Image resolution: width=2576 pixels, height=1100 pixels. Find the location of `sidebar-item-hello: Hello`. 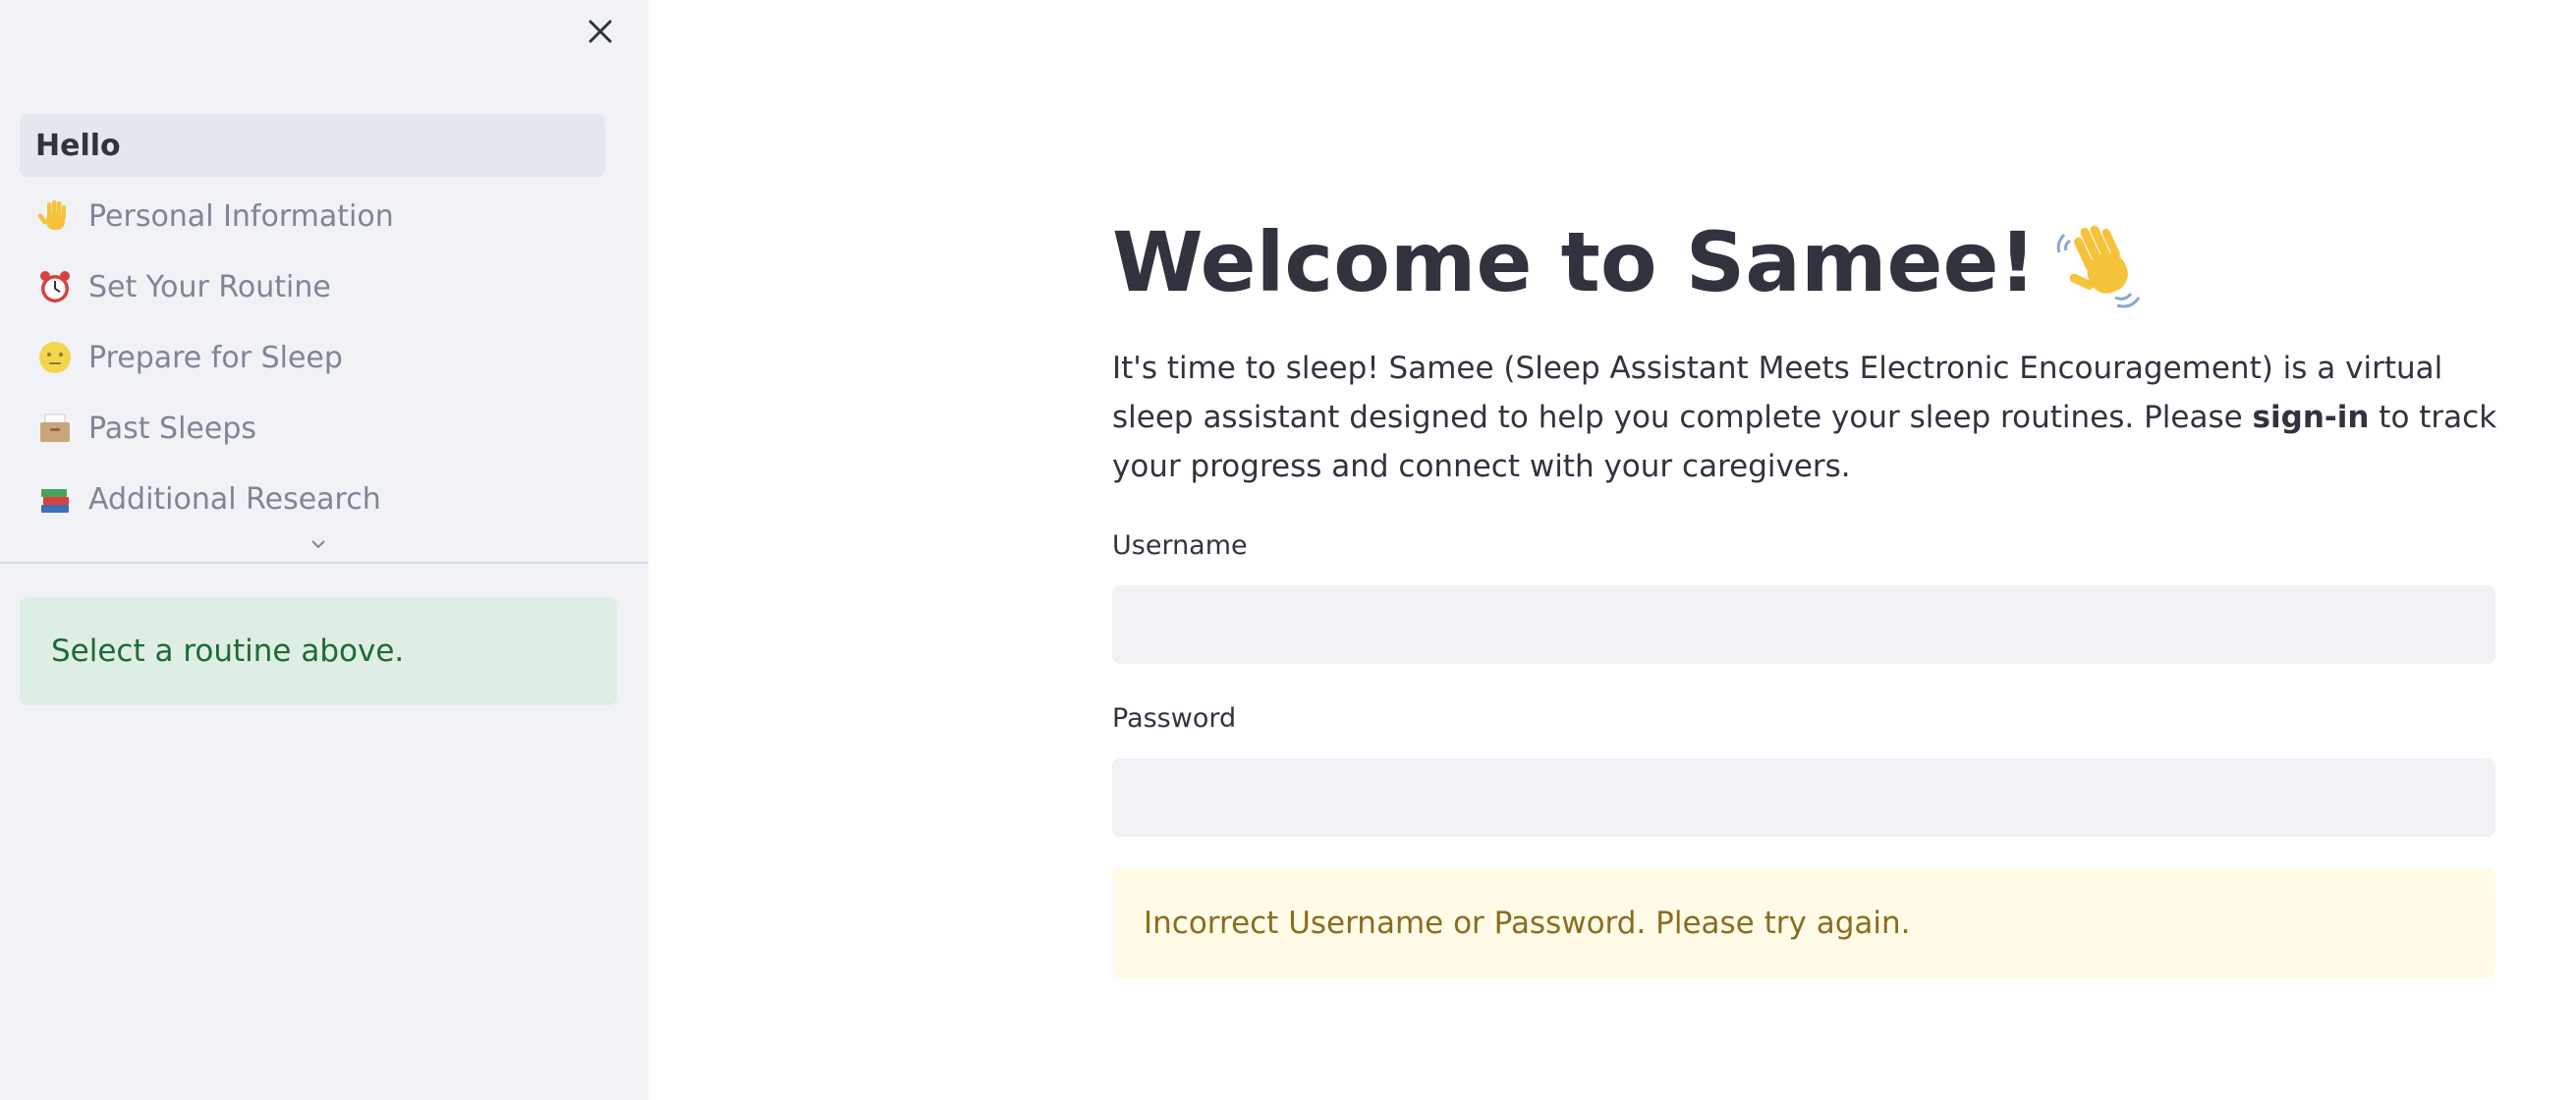

sidebar-item-hello: Hello is located at coordinates (312, 145).